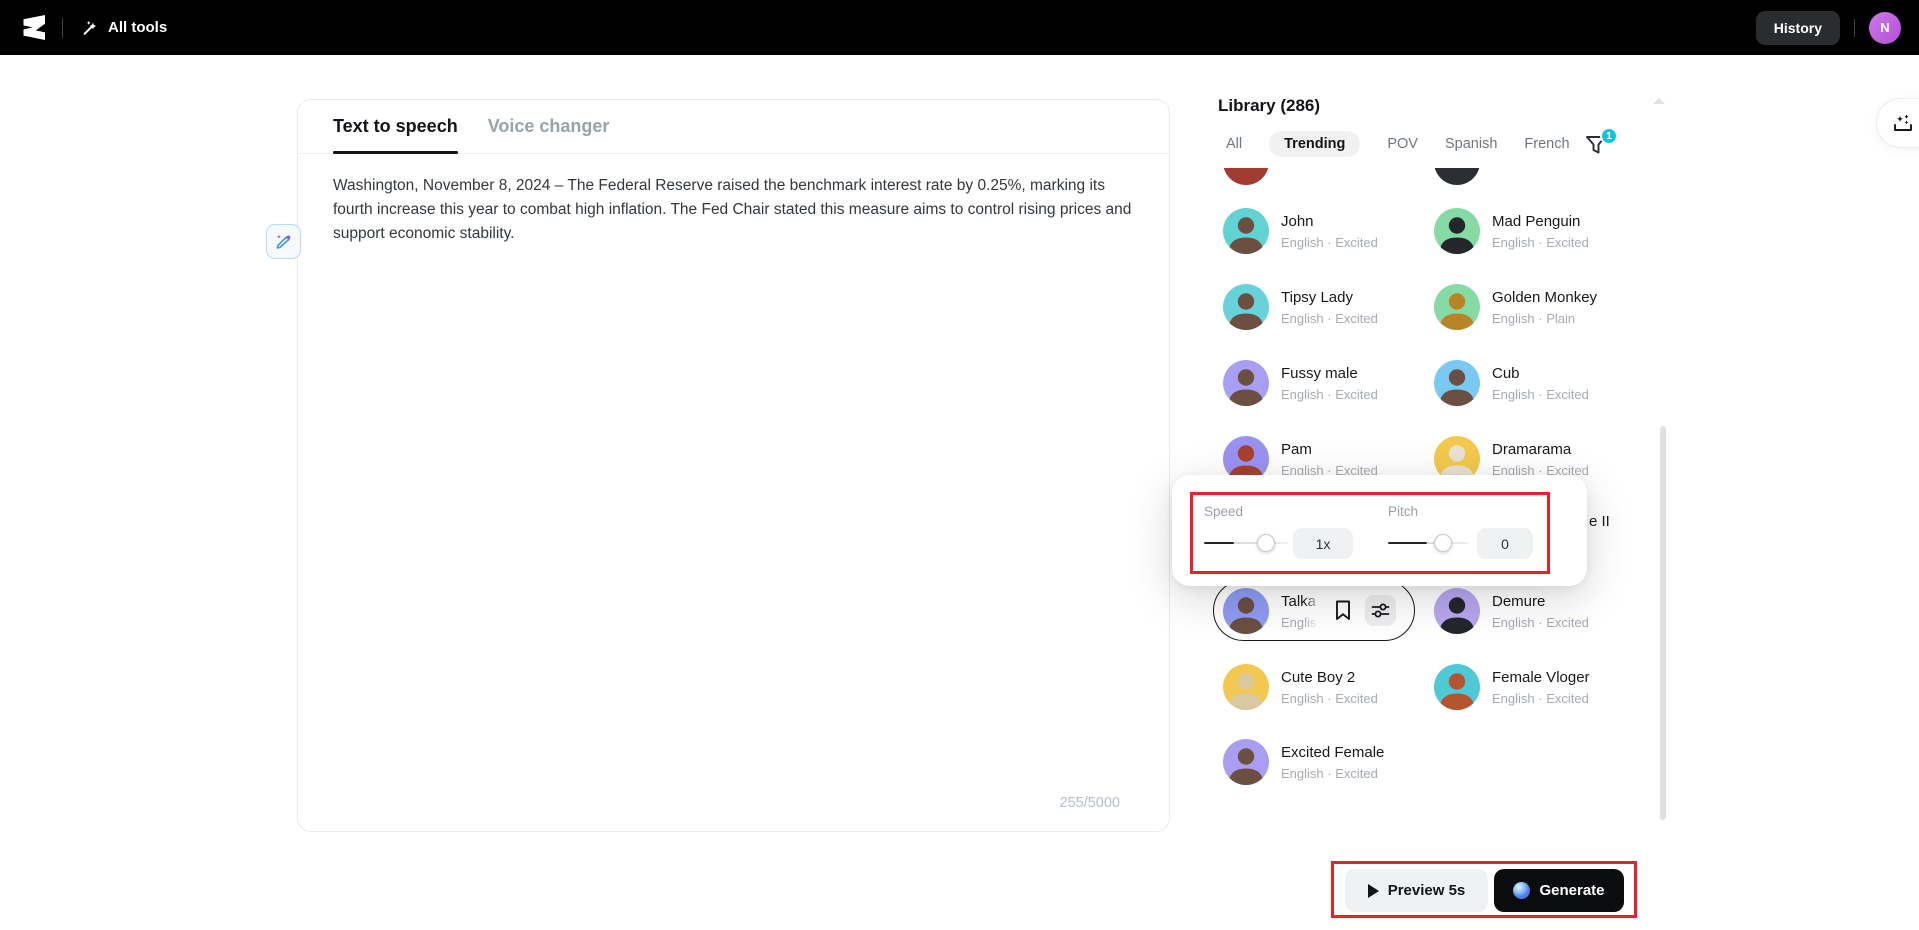  What do you see at coordinates (90, 27) in the screenshot?
I see `magic-wand-icon` at bounding box center [90, 27].